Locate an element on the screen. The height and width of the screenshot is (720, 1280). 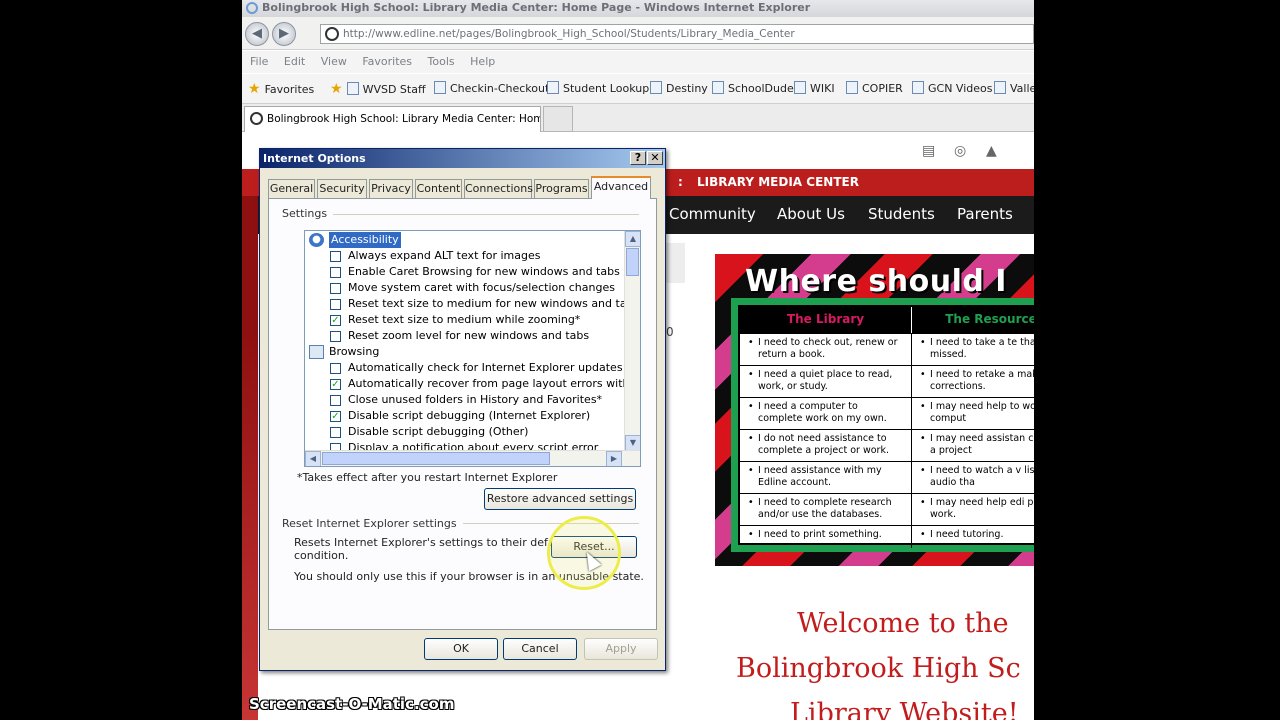
welcome-line: Library Website! is located at coordinates (904, 709).